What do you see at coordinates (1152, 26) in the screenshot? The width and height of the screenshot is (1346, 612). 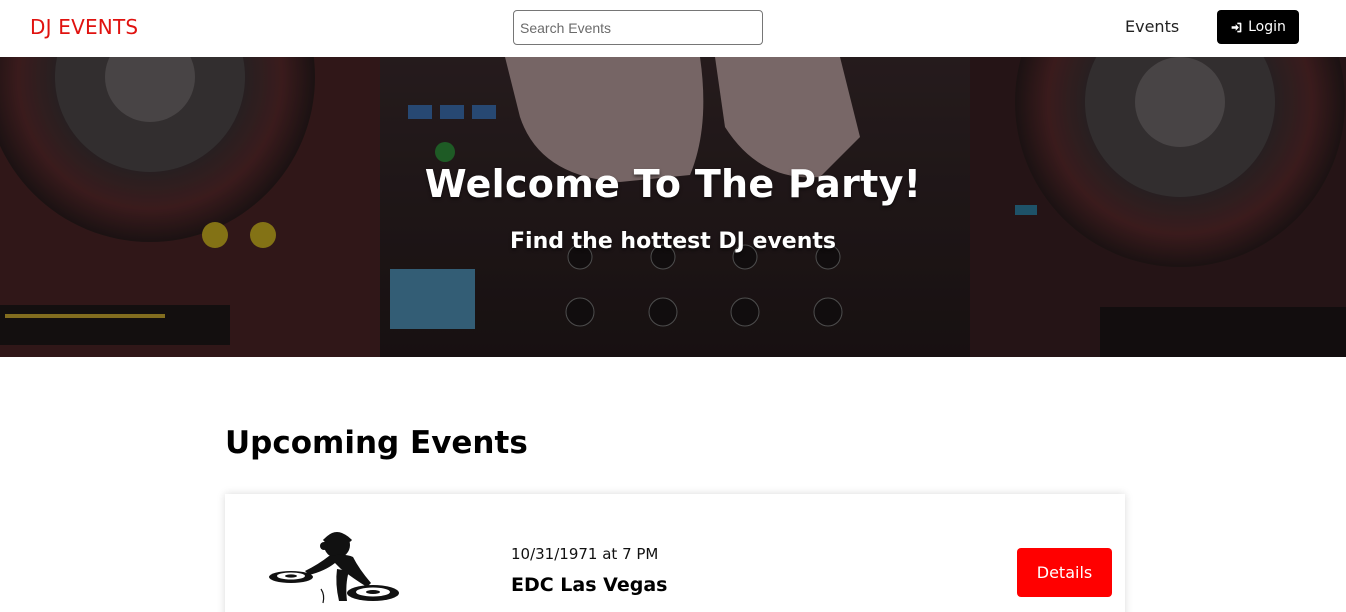 I see `nav-link-events: Events` at bounding box center [1152, 26].